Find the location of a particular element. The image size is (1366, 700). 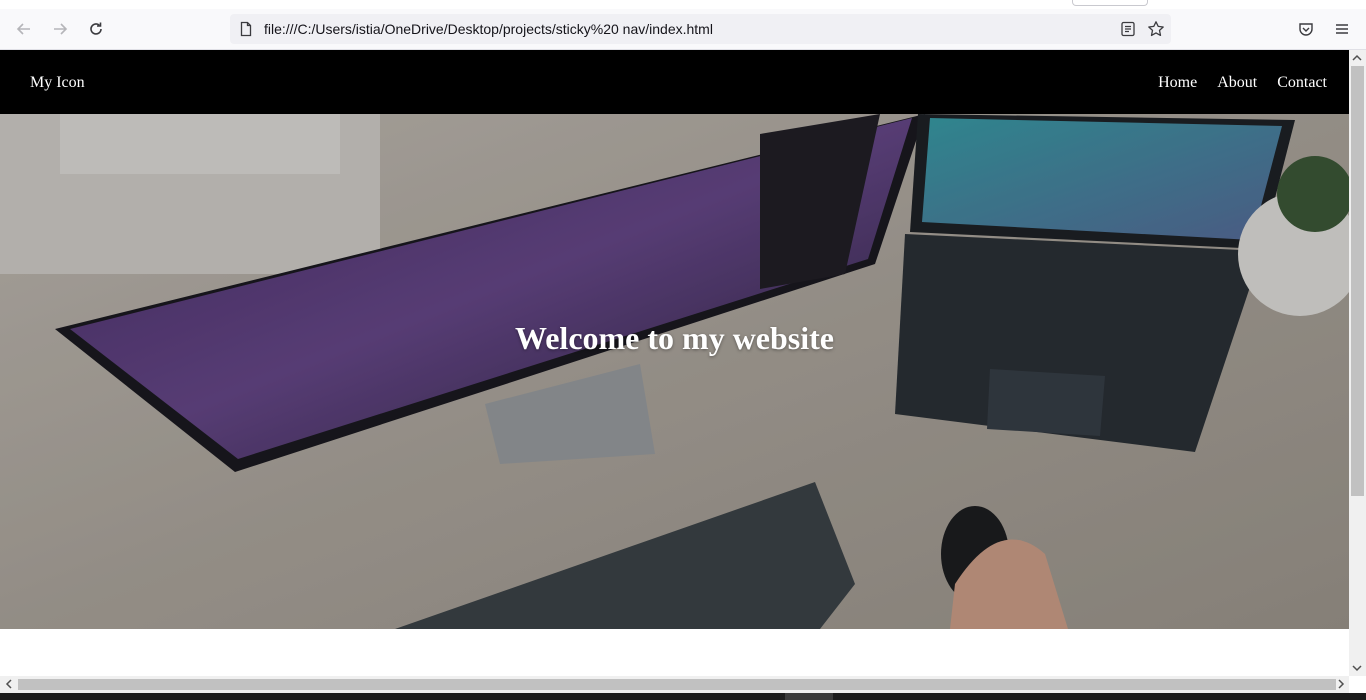

arrow-right-icon is located at coordinates (61, 29).